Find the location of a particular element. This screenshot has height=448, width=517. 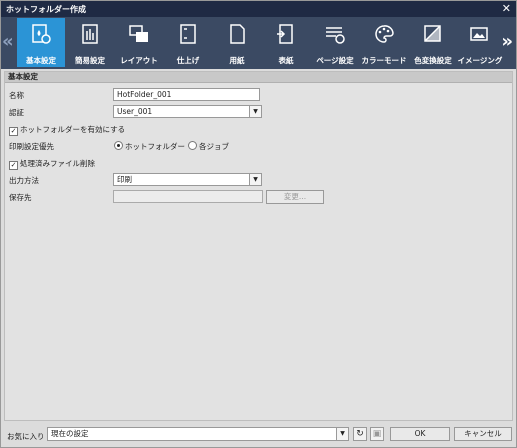

layout-icon is located at coordinates (138, 33).